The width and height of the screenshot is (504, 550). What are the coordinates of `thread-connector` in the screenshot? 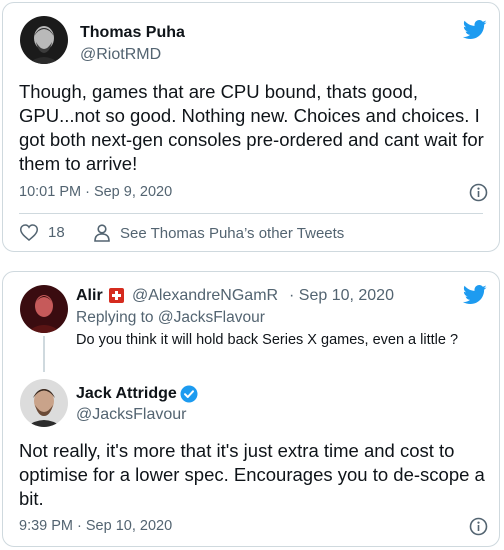 It's located at (44, 354).